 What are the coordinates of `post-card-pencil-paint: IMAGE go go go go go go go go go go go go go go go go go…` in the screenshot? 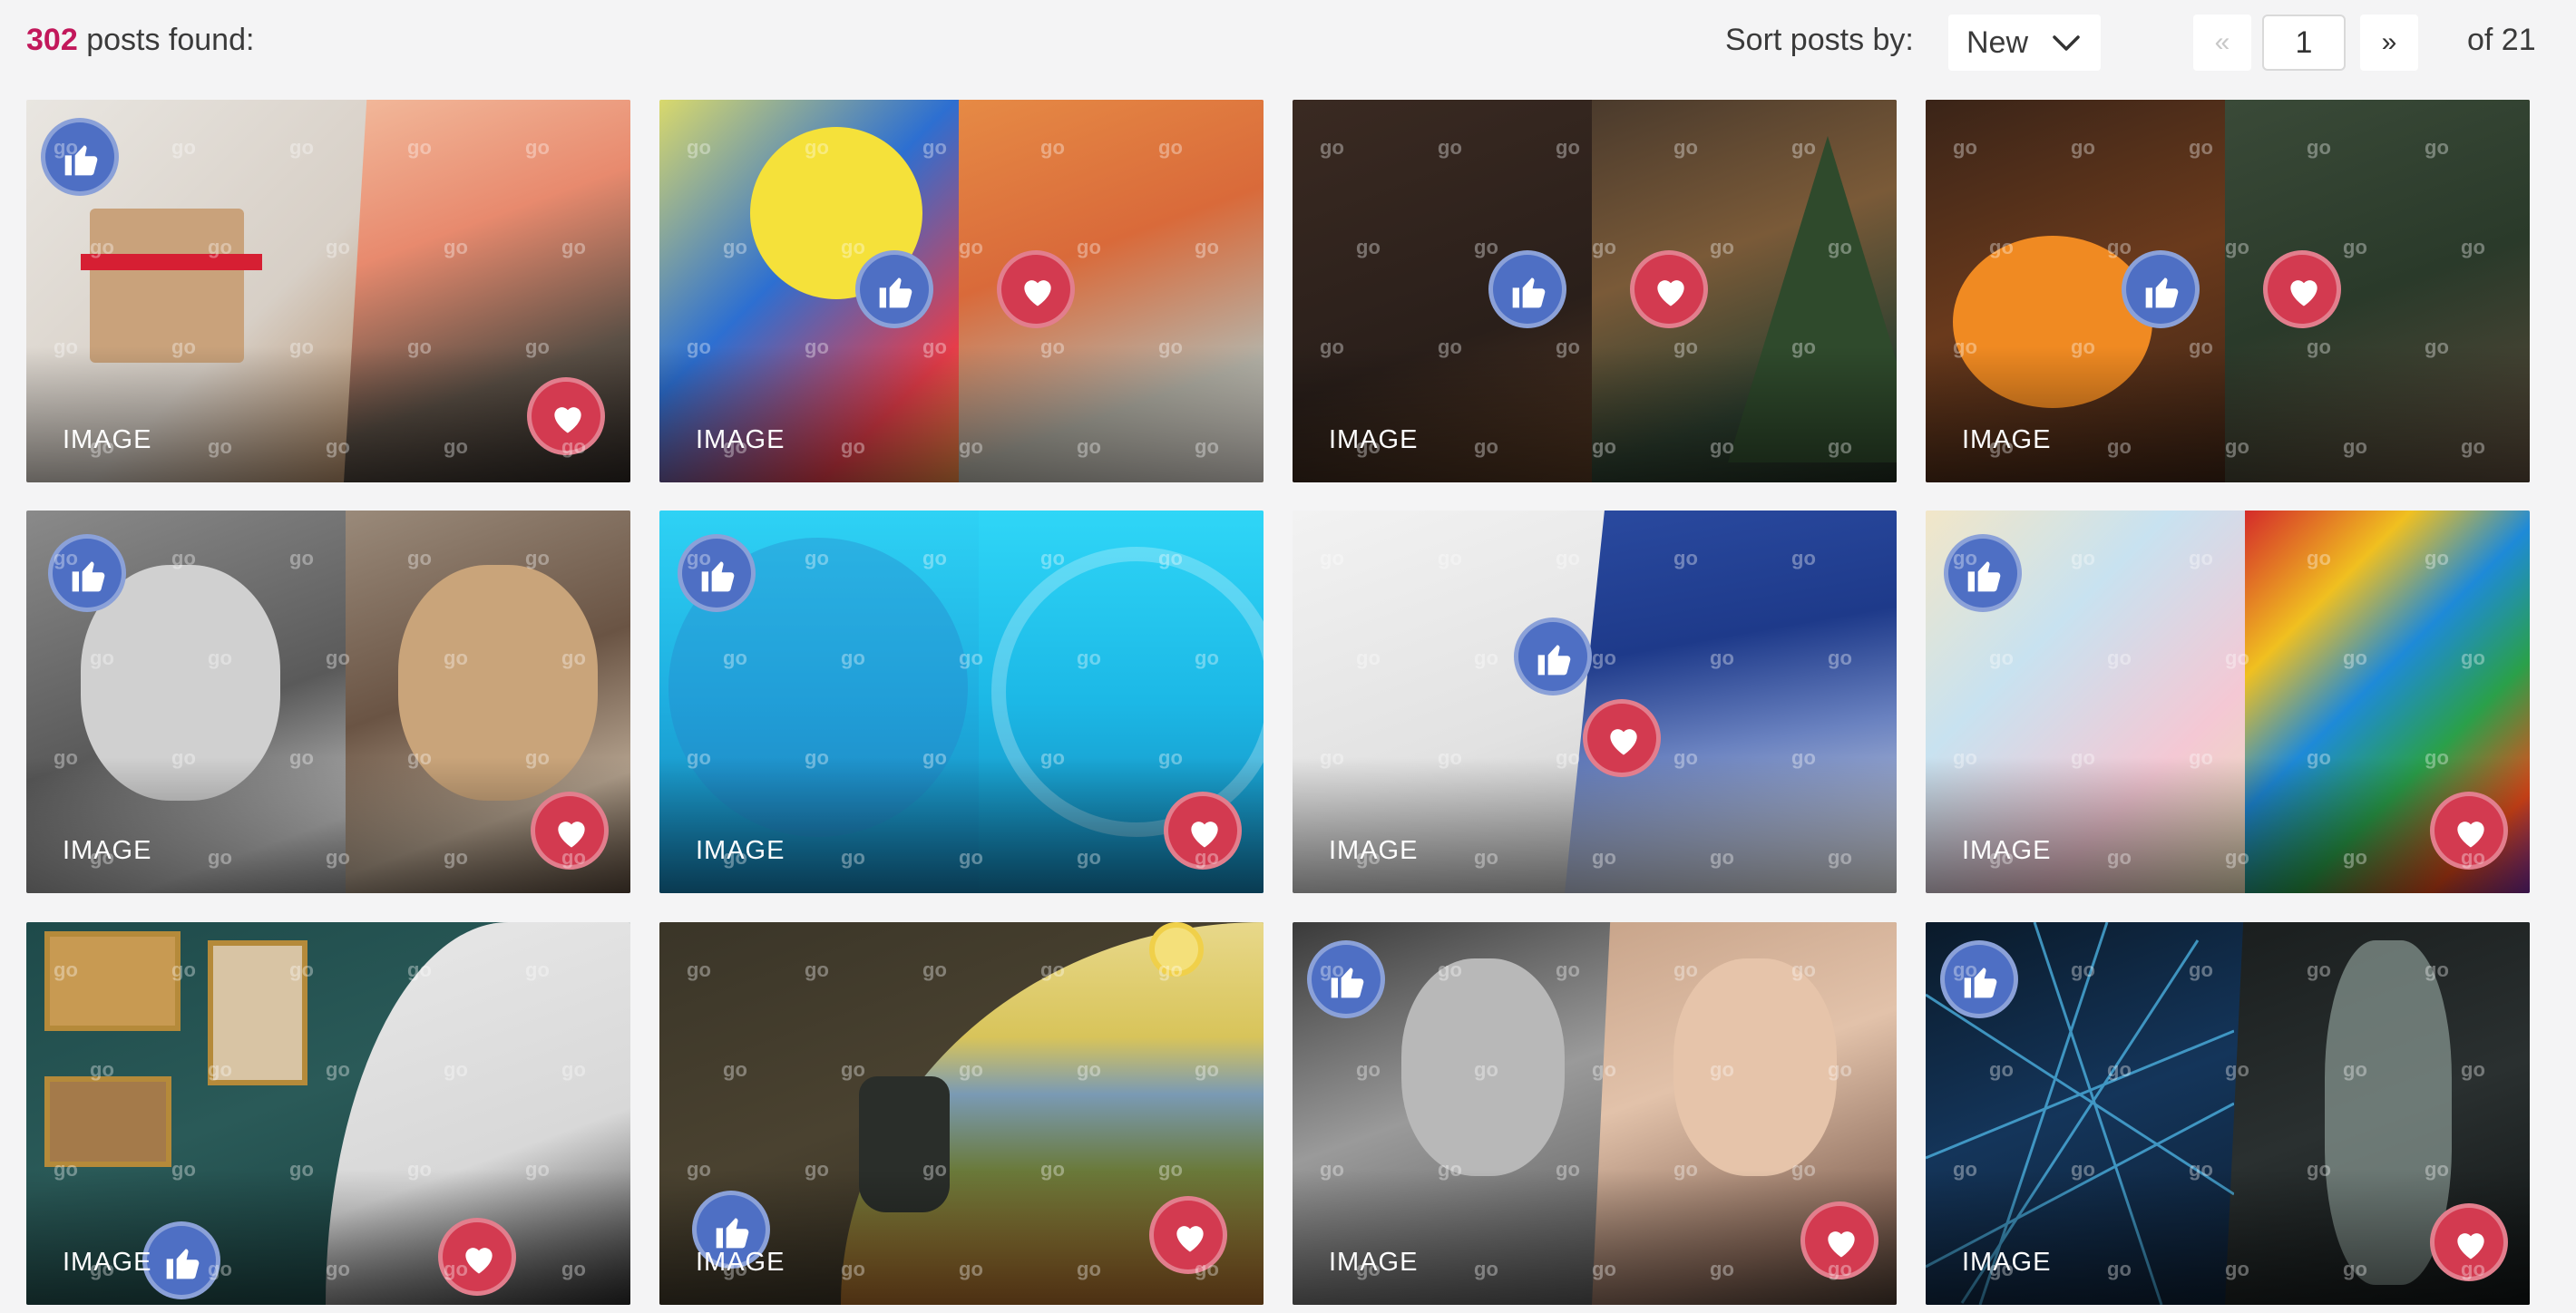 It's located at (1595, 702).